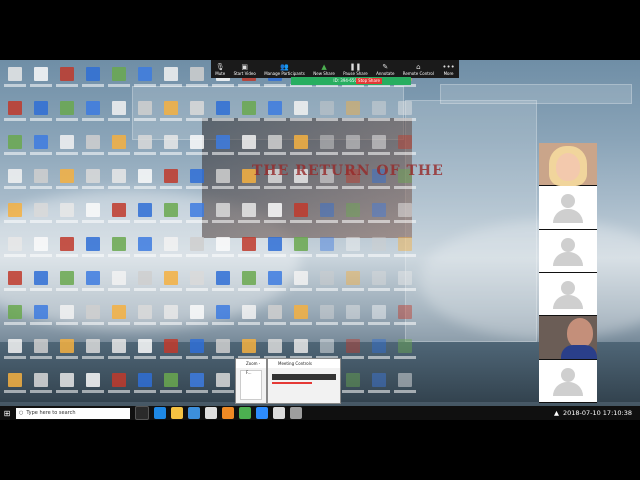  I want to click on start-video-button: ▣ Start Video, so click(245, 69).